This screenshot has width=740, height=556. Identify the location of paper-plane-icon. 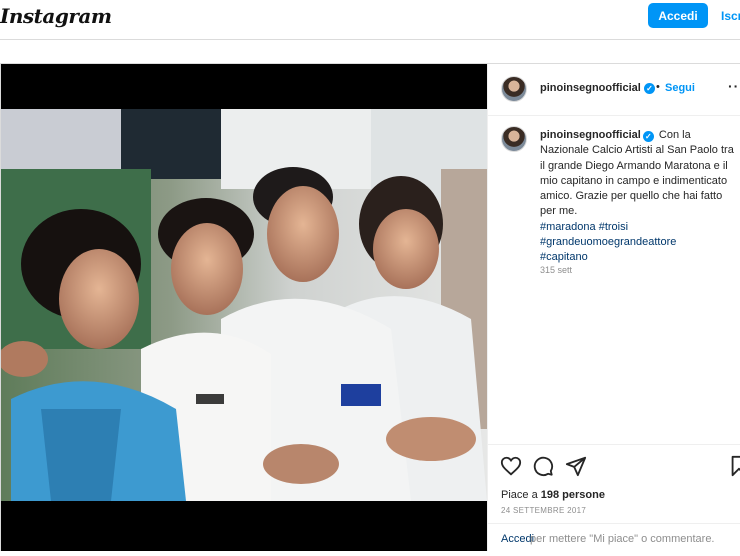
(576, 466).